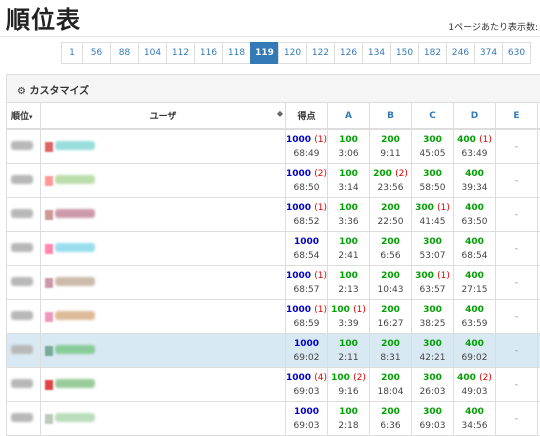 Image resolution: width=540 pixels, height=436 pixels. I want to click on problem-cell-a: 100 (1)3:39, so click(349, 317).